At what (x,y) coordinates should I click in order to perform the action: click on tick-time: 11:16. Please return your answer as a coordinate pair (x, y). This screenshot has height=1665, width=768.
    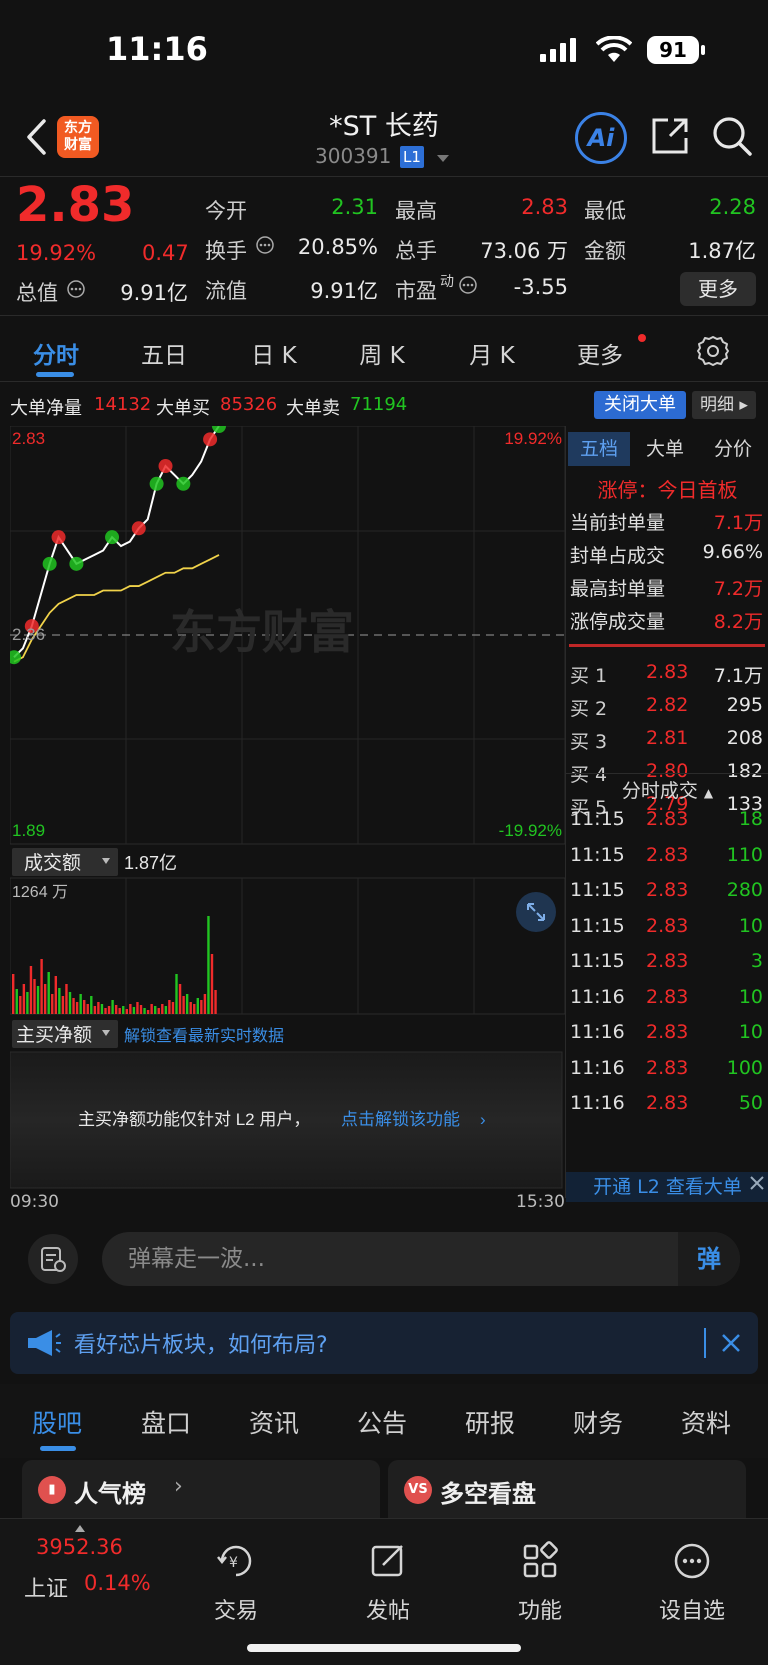
    Looking at the image, I should click on (597, 996).